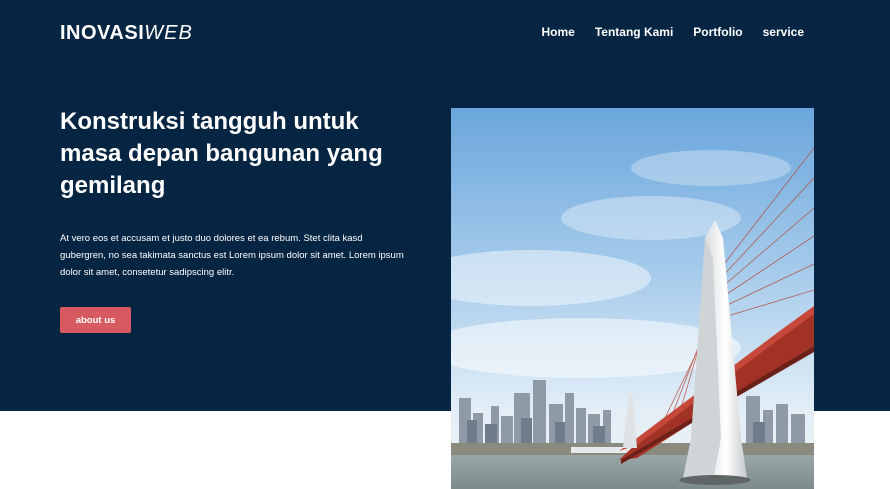 The width and height of the screenshot is (890, 489). I want to click on about-us-button: about us, so click(95, 320).